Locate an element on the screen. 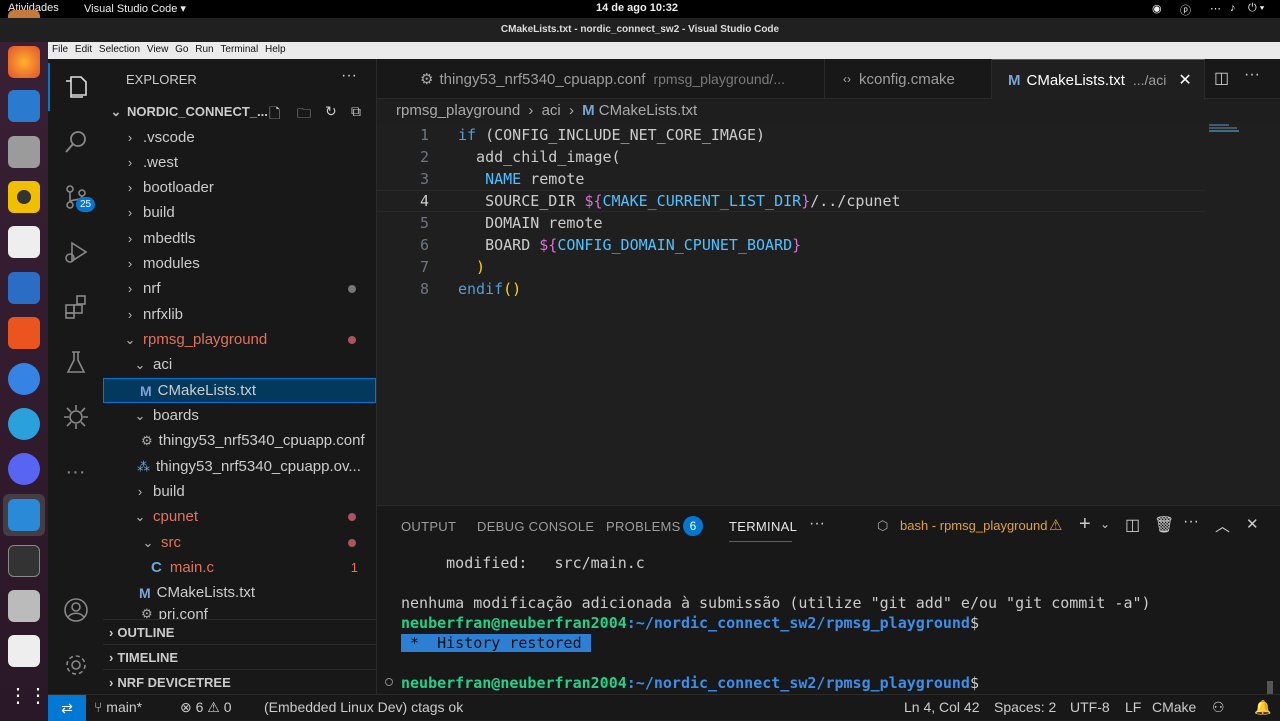 This screenshot has width=1280, height=721. tree-item-bootloader: › bootloader is located at coordinates (239, 187).